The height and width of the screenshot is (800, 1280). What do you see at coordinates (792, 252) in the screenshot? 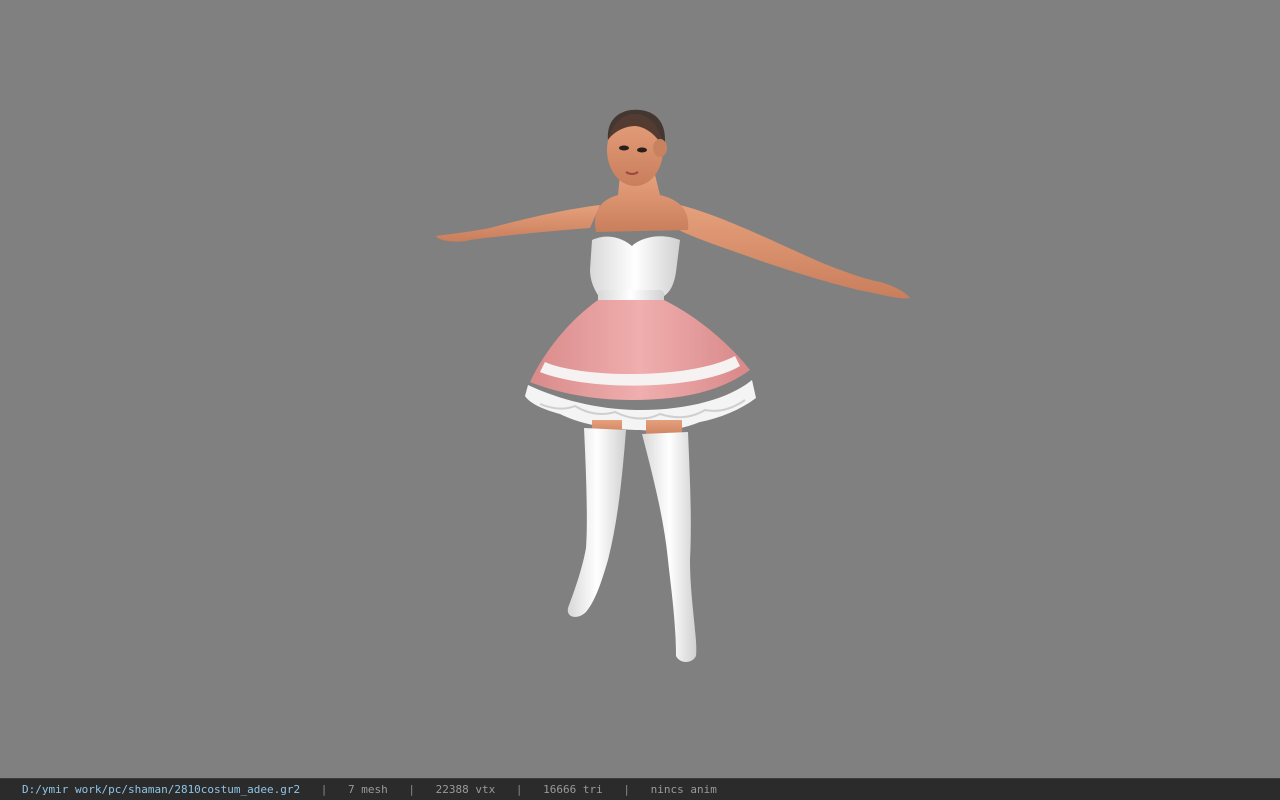
I see `right-arm` at bounding box center [792, 252].